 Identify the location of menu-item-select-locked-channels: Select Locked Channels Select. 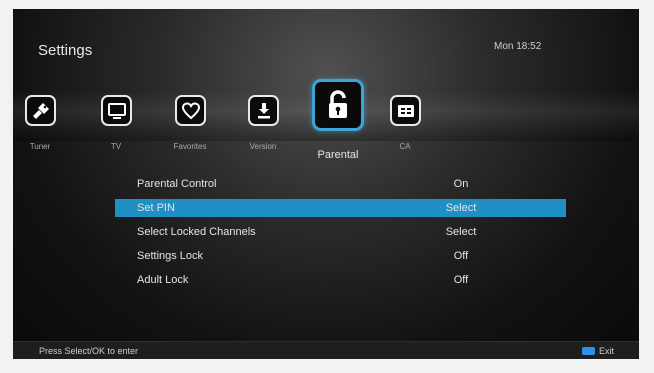
(340, 232).